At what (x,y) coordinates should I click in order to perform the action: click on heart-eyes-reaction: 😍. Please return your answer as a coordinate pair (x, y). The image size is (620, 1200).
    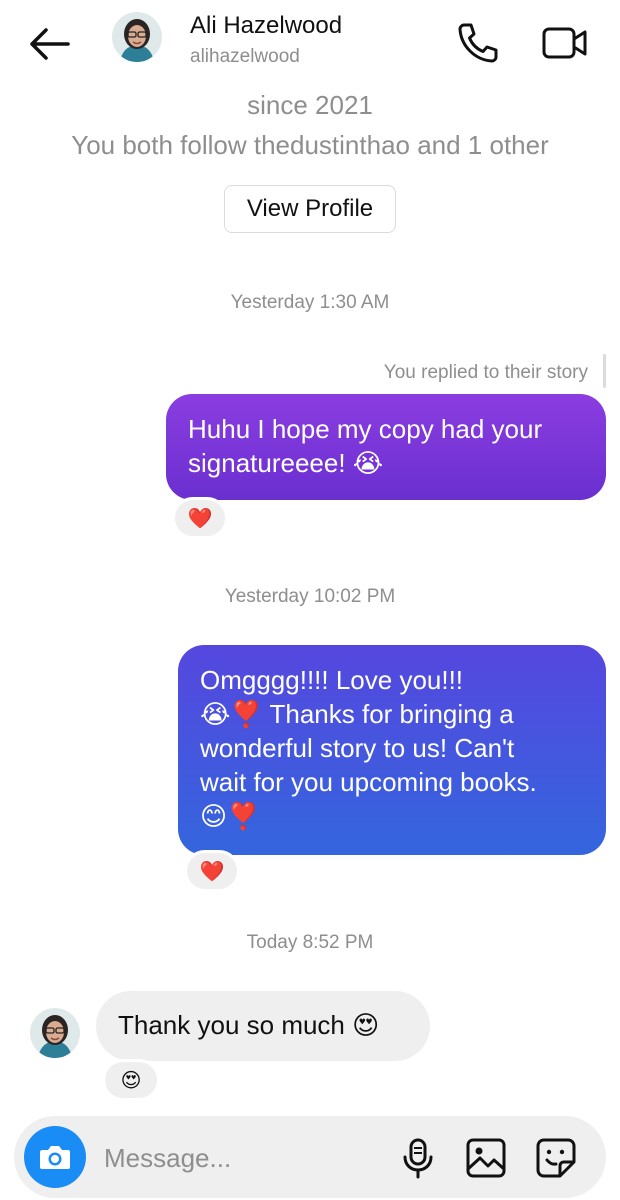
    Looking at the image, I should click on (131, 1080).